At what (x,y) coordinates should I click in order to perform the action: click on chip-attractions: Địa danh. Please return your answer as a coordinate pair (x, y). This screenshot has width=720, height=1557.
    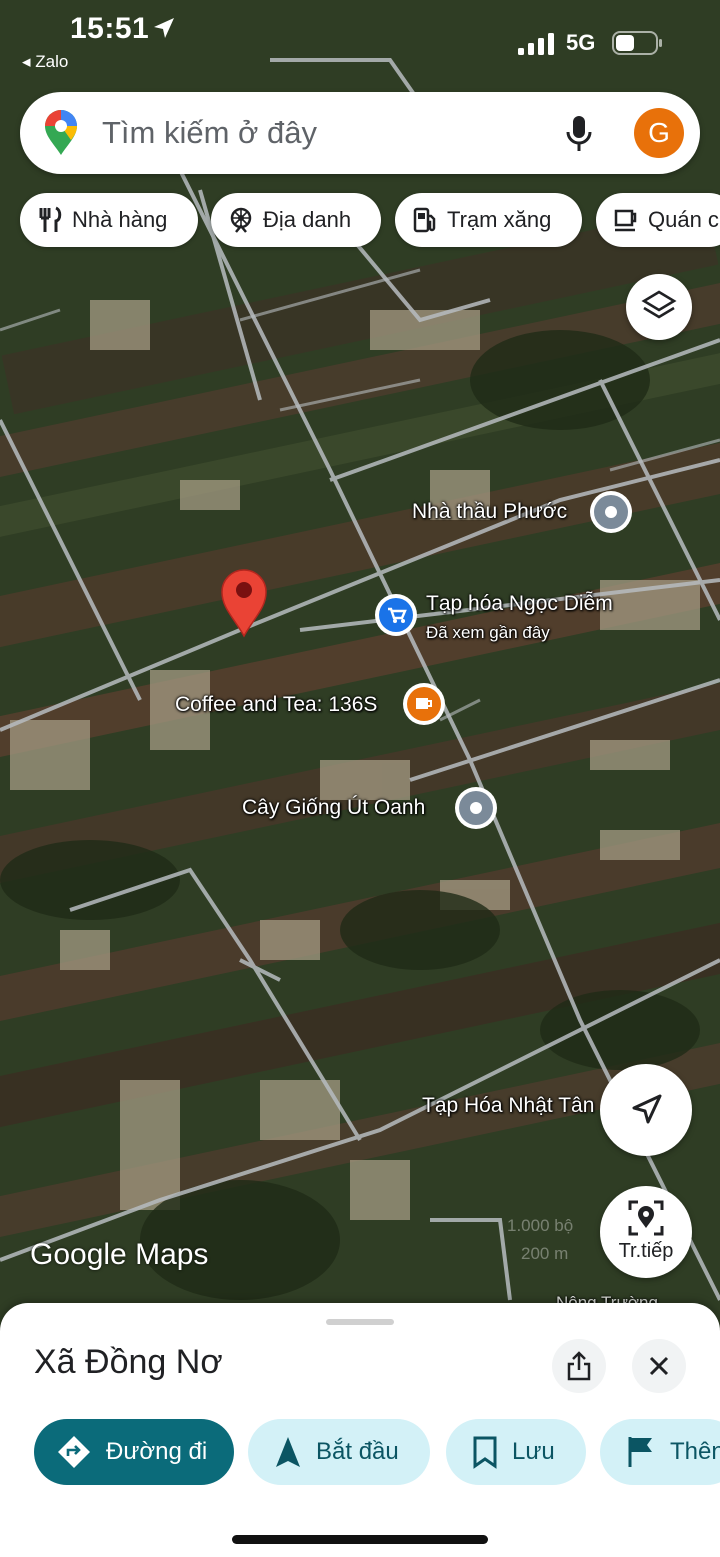
    Looking at the image, I should click on (296, 220).